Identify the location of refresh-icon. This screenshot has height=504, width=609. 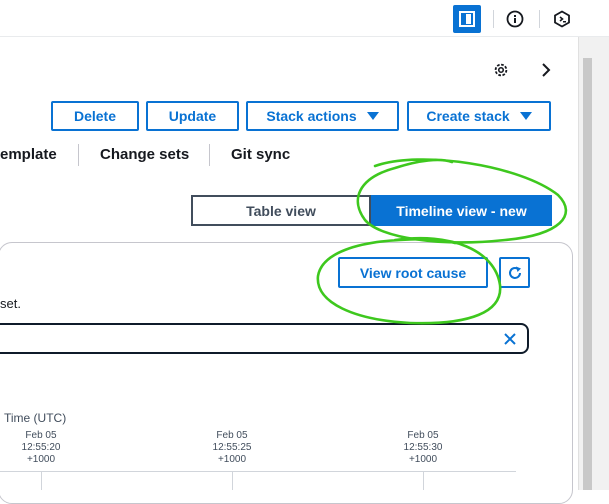
(514, 272).